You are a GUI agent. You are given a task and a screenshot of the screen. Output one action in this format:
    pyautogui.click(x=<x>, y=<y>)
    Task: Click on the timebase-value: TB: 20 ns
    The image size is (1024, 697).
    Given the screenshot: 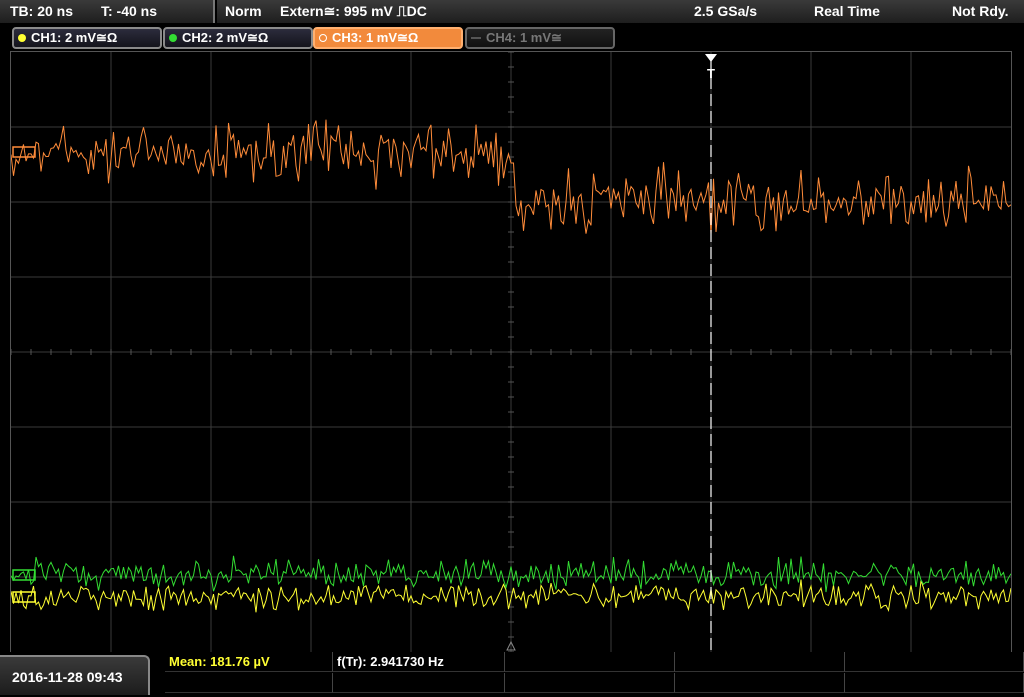 What is the action you would take?
    pyautogui.click(x=41, y=11)
    